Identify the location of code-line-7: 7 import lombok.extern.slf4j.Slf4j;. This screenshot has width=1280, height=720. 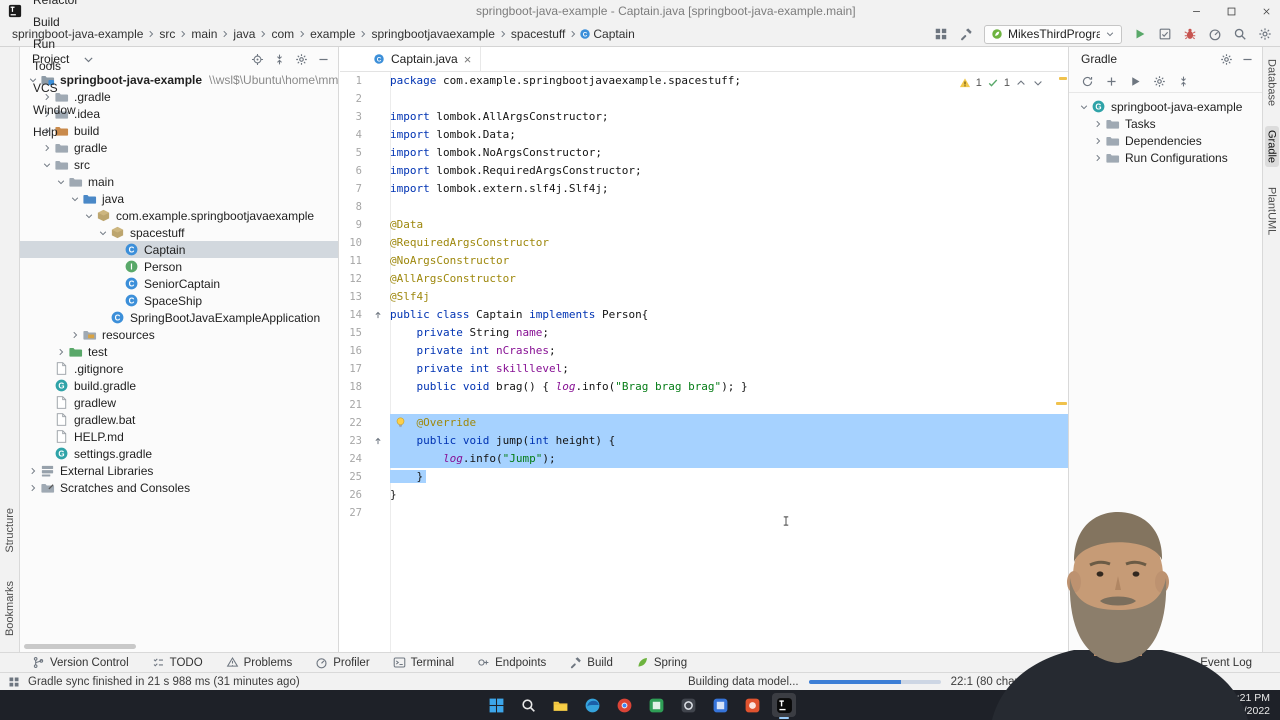
(704, 189).